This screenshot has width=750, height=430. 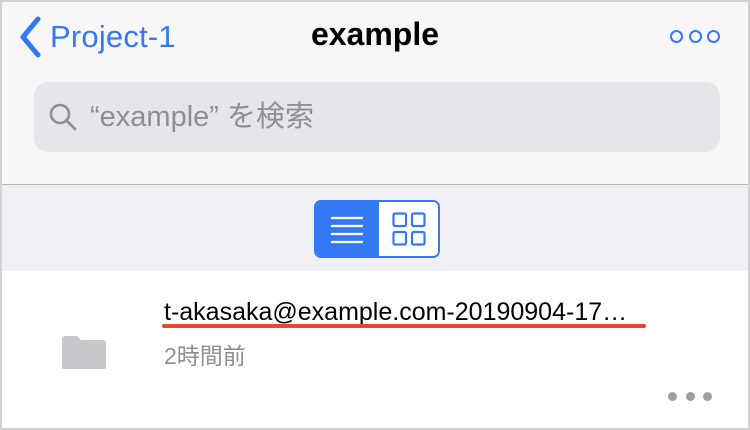 What do you see at coordinates (390, 117) in the screenshot?
I see `search-input` at bounding box center [390, 117].